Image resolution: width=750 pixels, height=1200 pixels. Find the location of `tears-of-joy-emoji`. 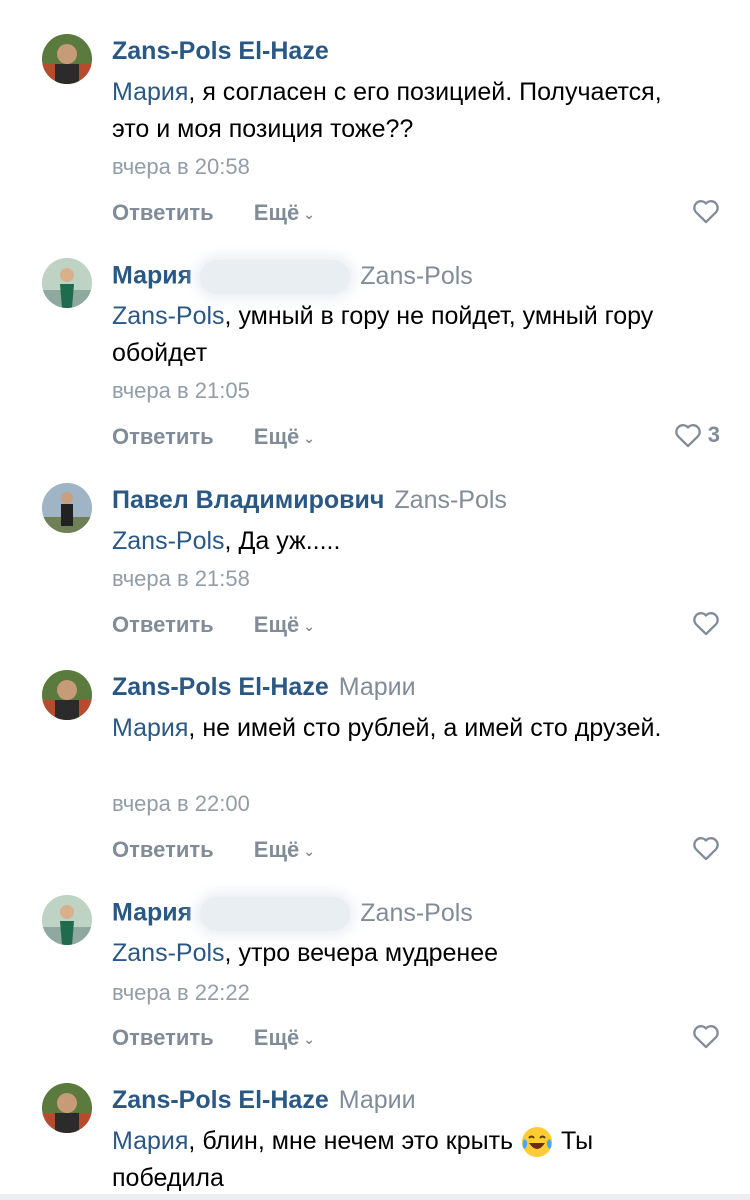

tears-of-joy-emoji is located at coordinates (537, 1142).